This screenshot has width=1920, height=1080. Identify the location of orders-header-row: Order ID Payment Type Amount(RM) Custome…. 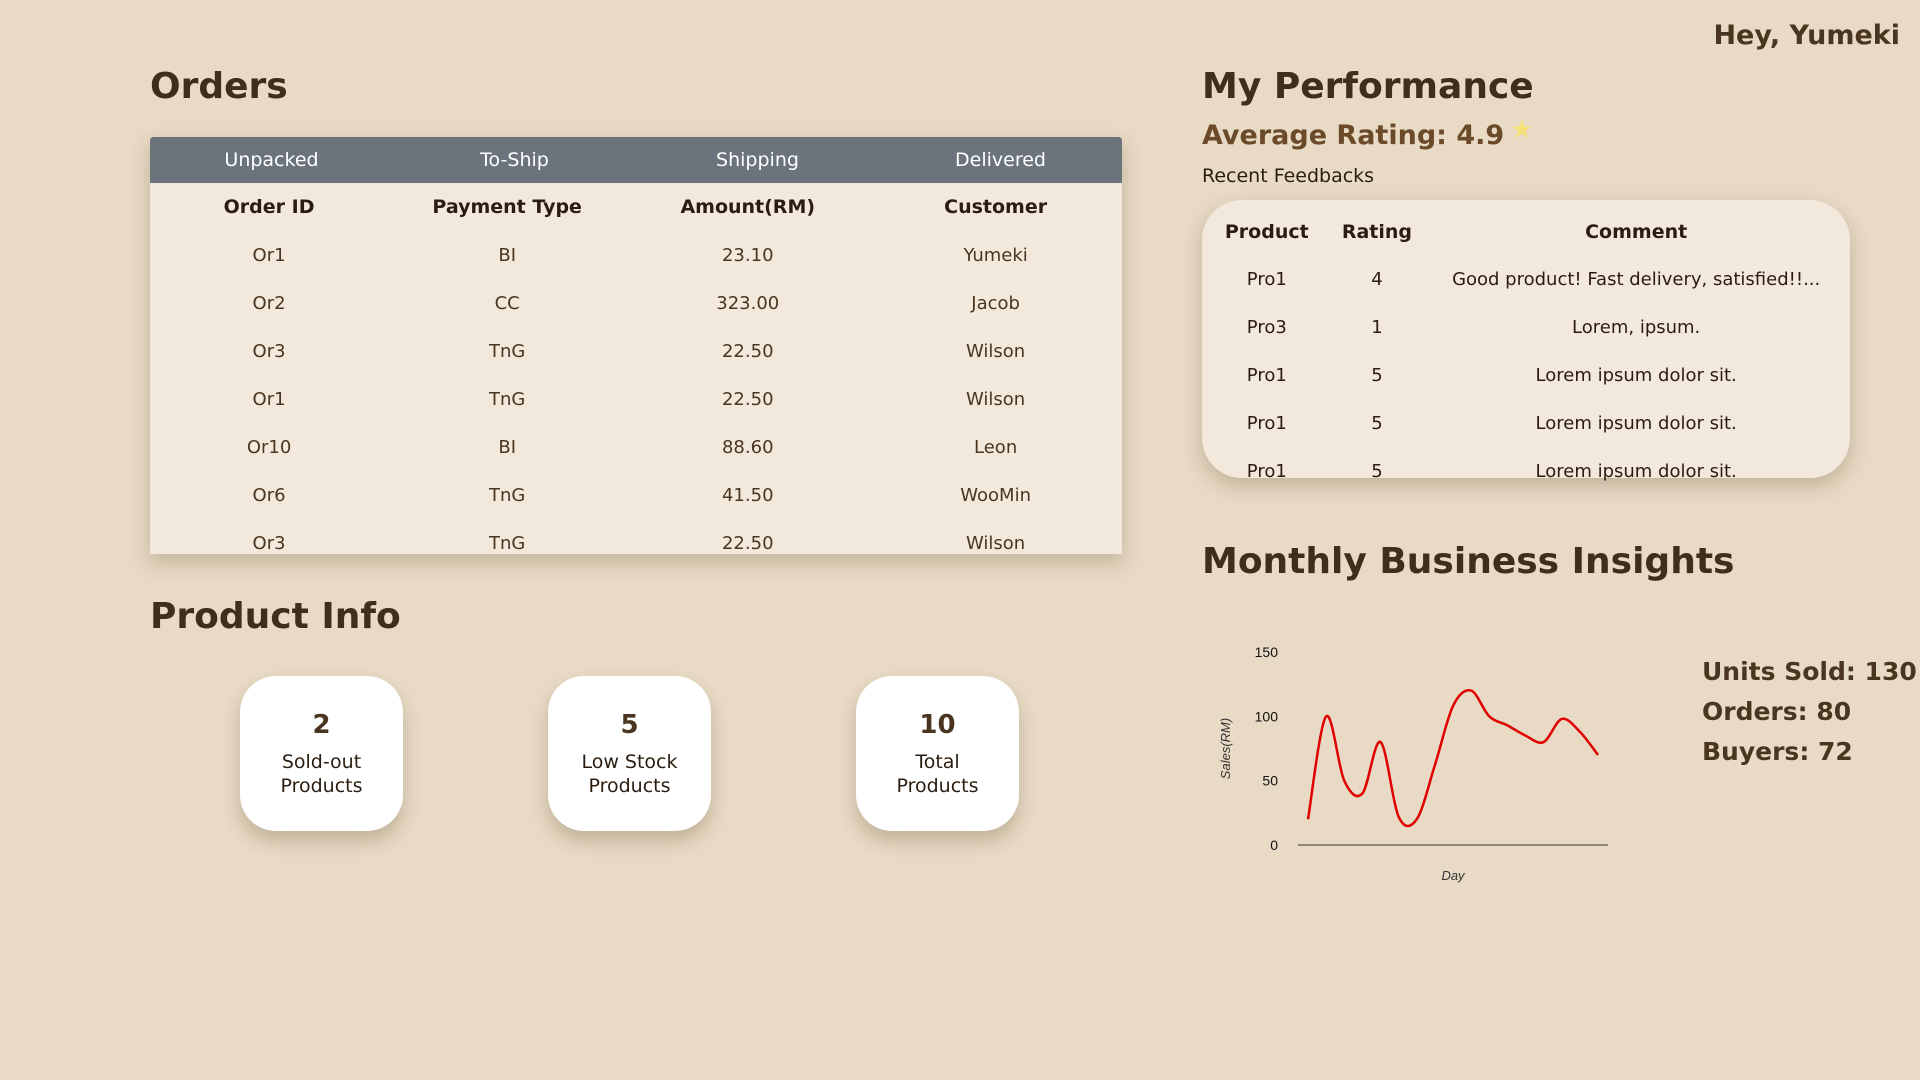
(636, 207).